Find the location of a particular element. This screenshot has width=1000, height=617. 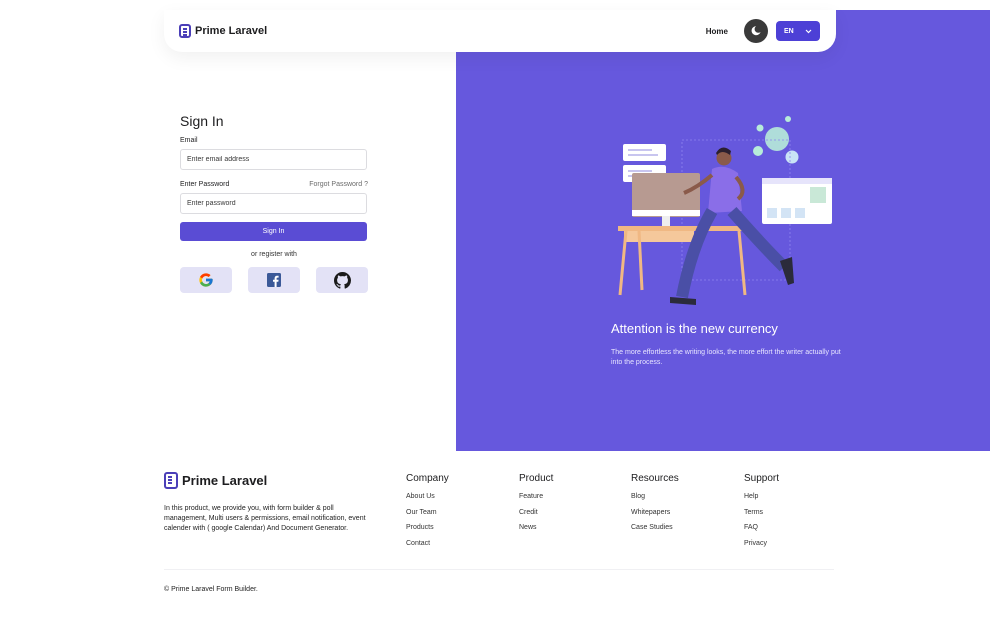

chat-card is located at coordinates (644, 152).